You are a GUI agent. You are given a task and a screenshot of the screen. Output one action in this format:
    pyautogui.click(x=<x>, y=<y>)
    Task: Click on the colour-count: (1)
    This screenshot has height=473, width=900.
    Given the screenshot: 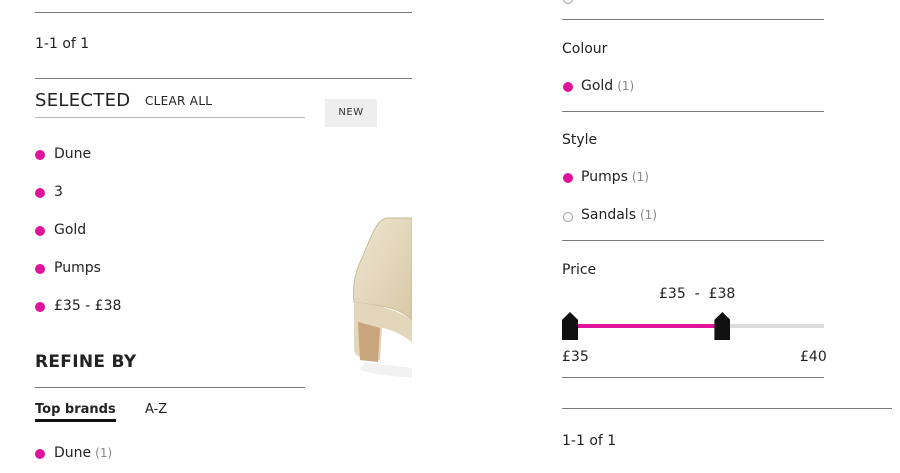 What is the action you would take?
    pyautogui.click(x=626, y=86)
    